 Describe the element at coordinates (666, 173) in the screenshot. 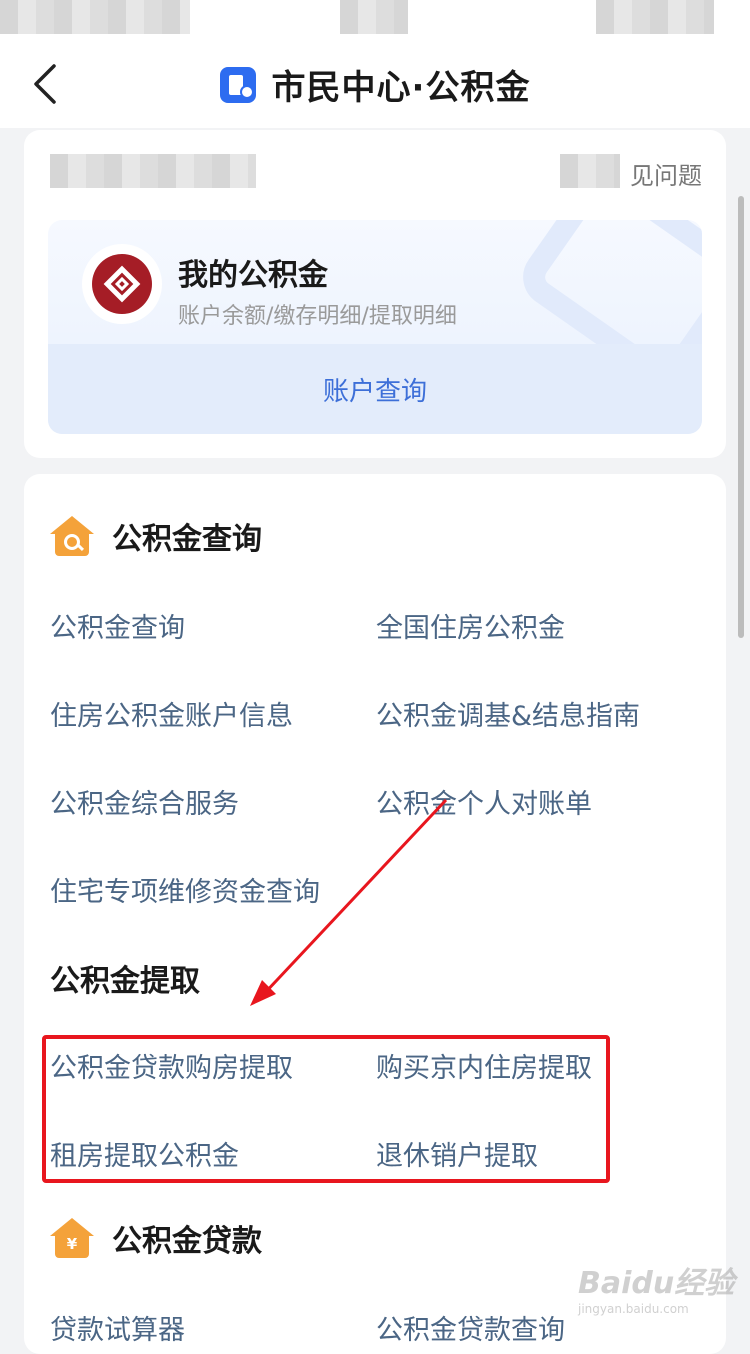

I see `faq-link: 见问题` at that location.